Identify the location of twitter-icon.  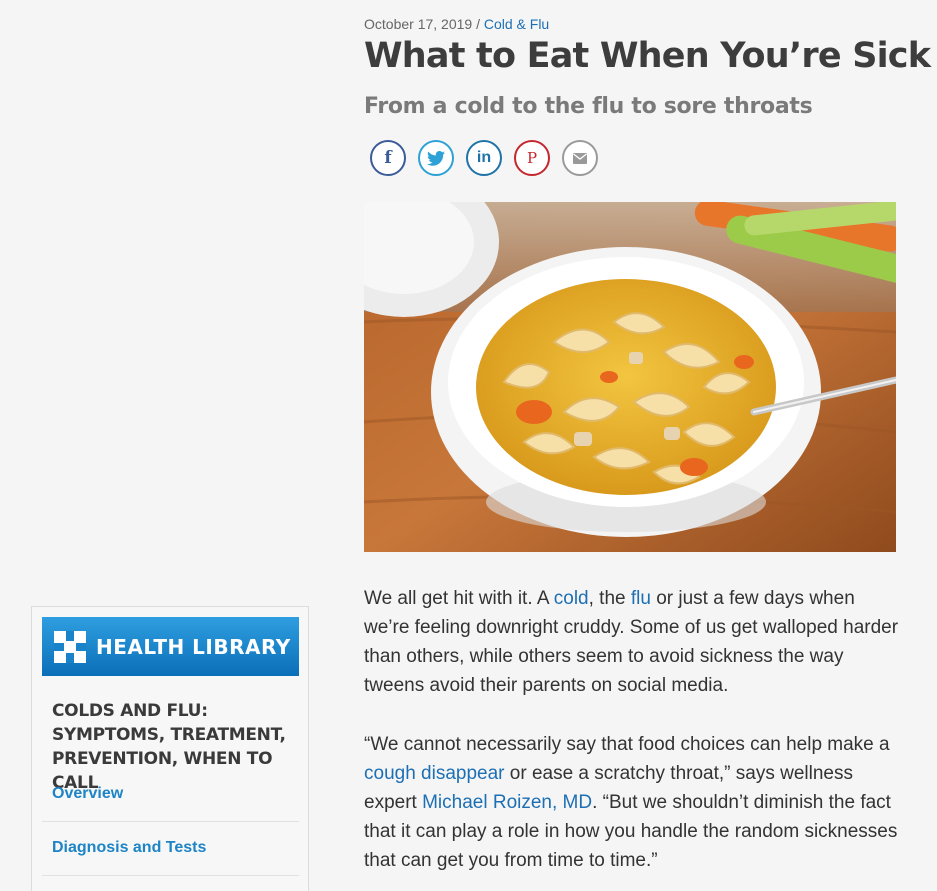
(436, 158).